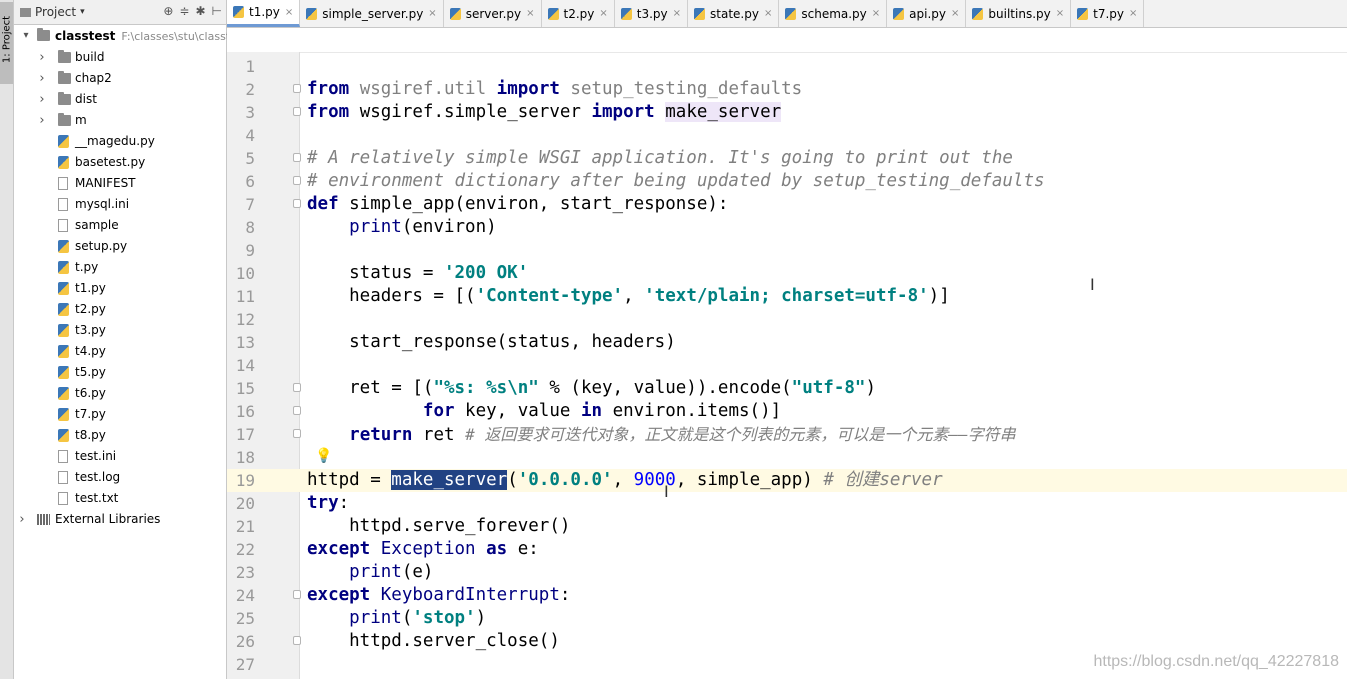  Describe the element at coordinates (372, 13) in the screenshot. I see `editor-tab: simple_server.py ×` at that location.